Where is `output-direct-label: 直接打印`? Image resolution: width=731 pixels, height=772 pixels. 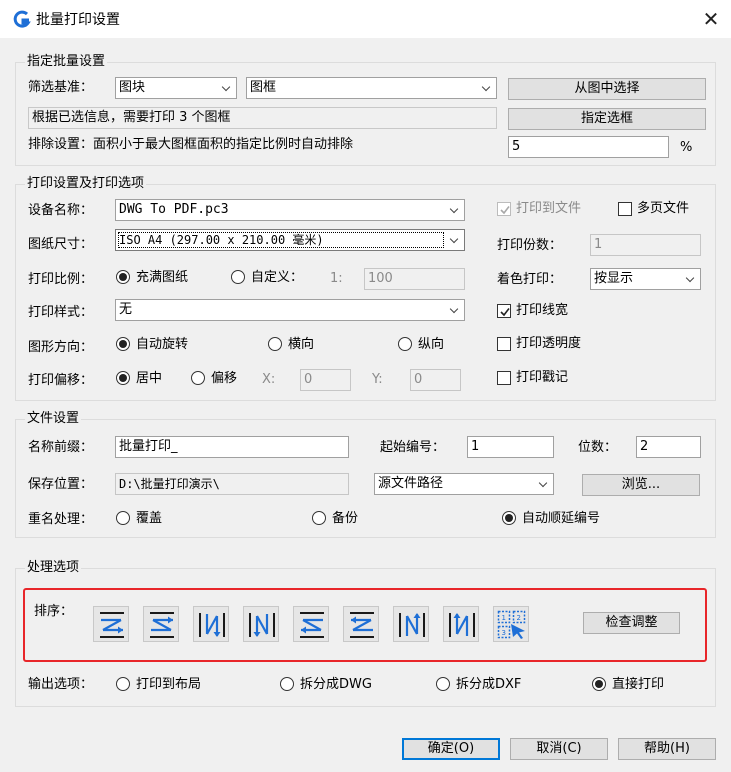
output-direct-label: 直接打印 is located at coordinates (638, 684).